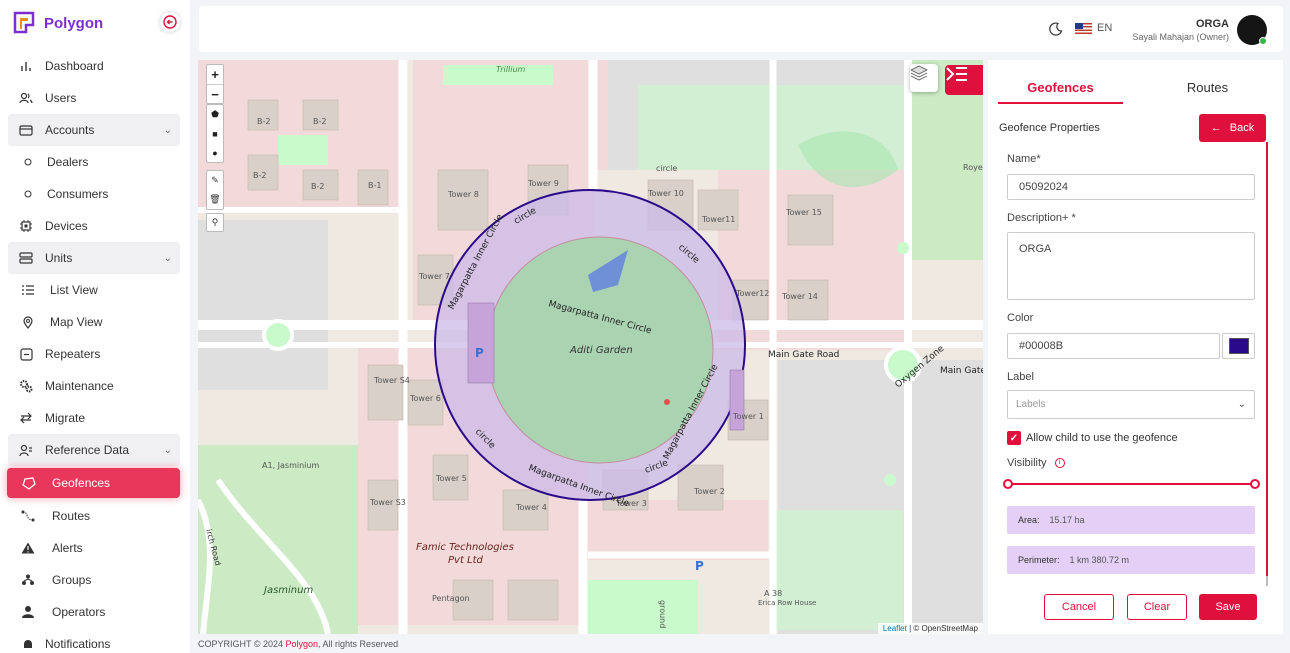  Describe the element at coordinates (1232, 128) in the screenshot. I see `back-button: ← Back` at that location.